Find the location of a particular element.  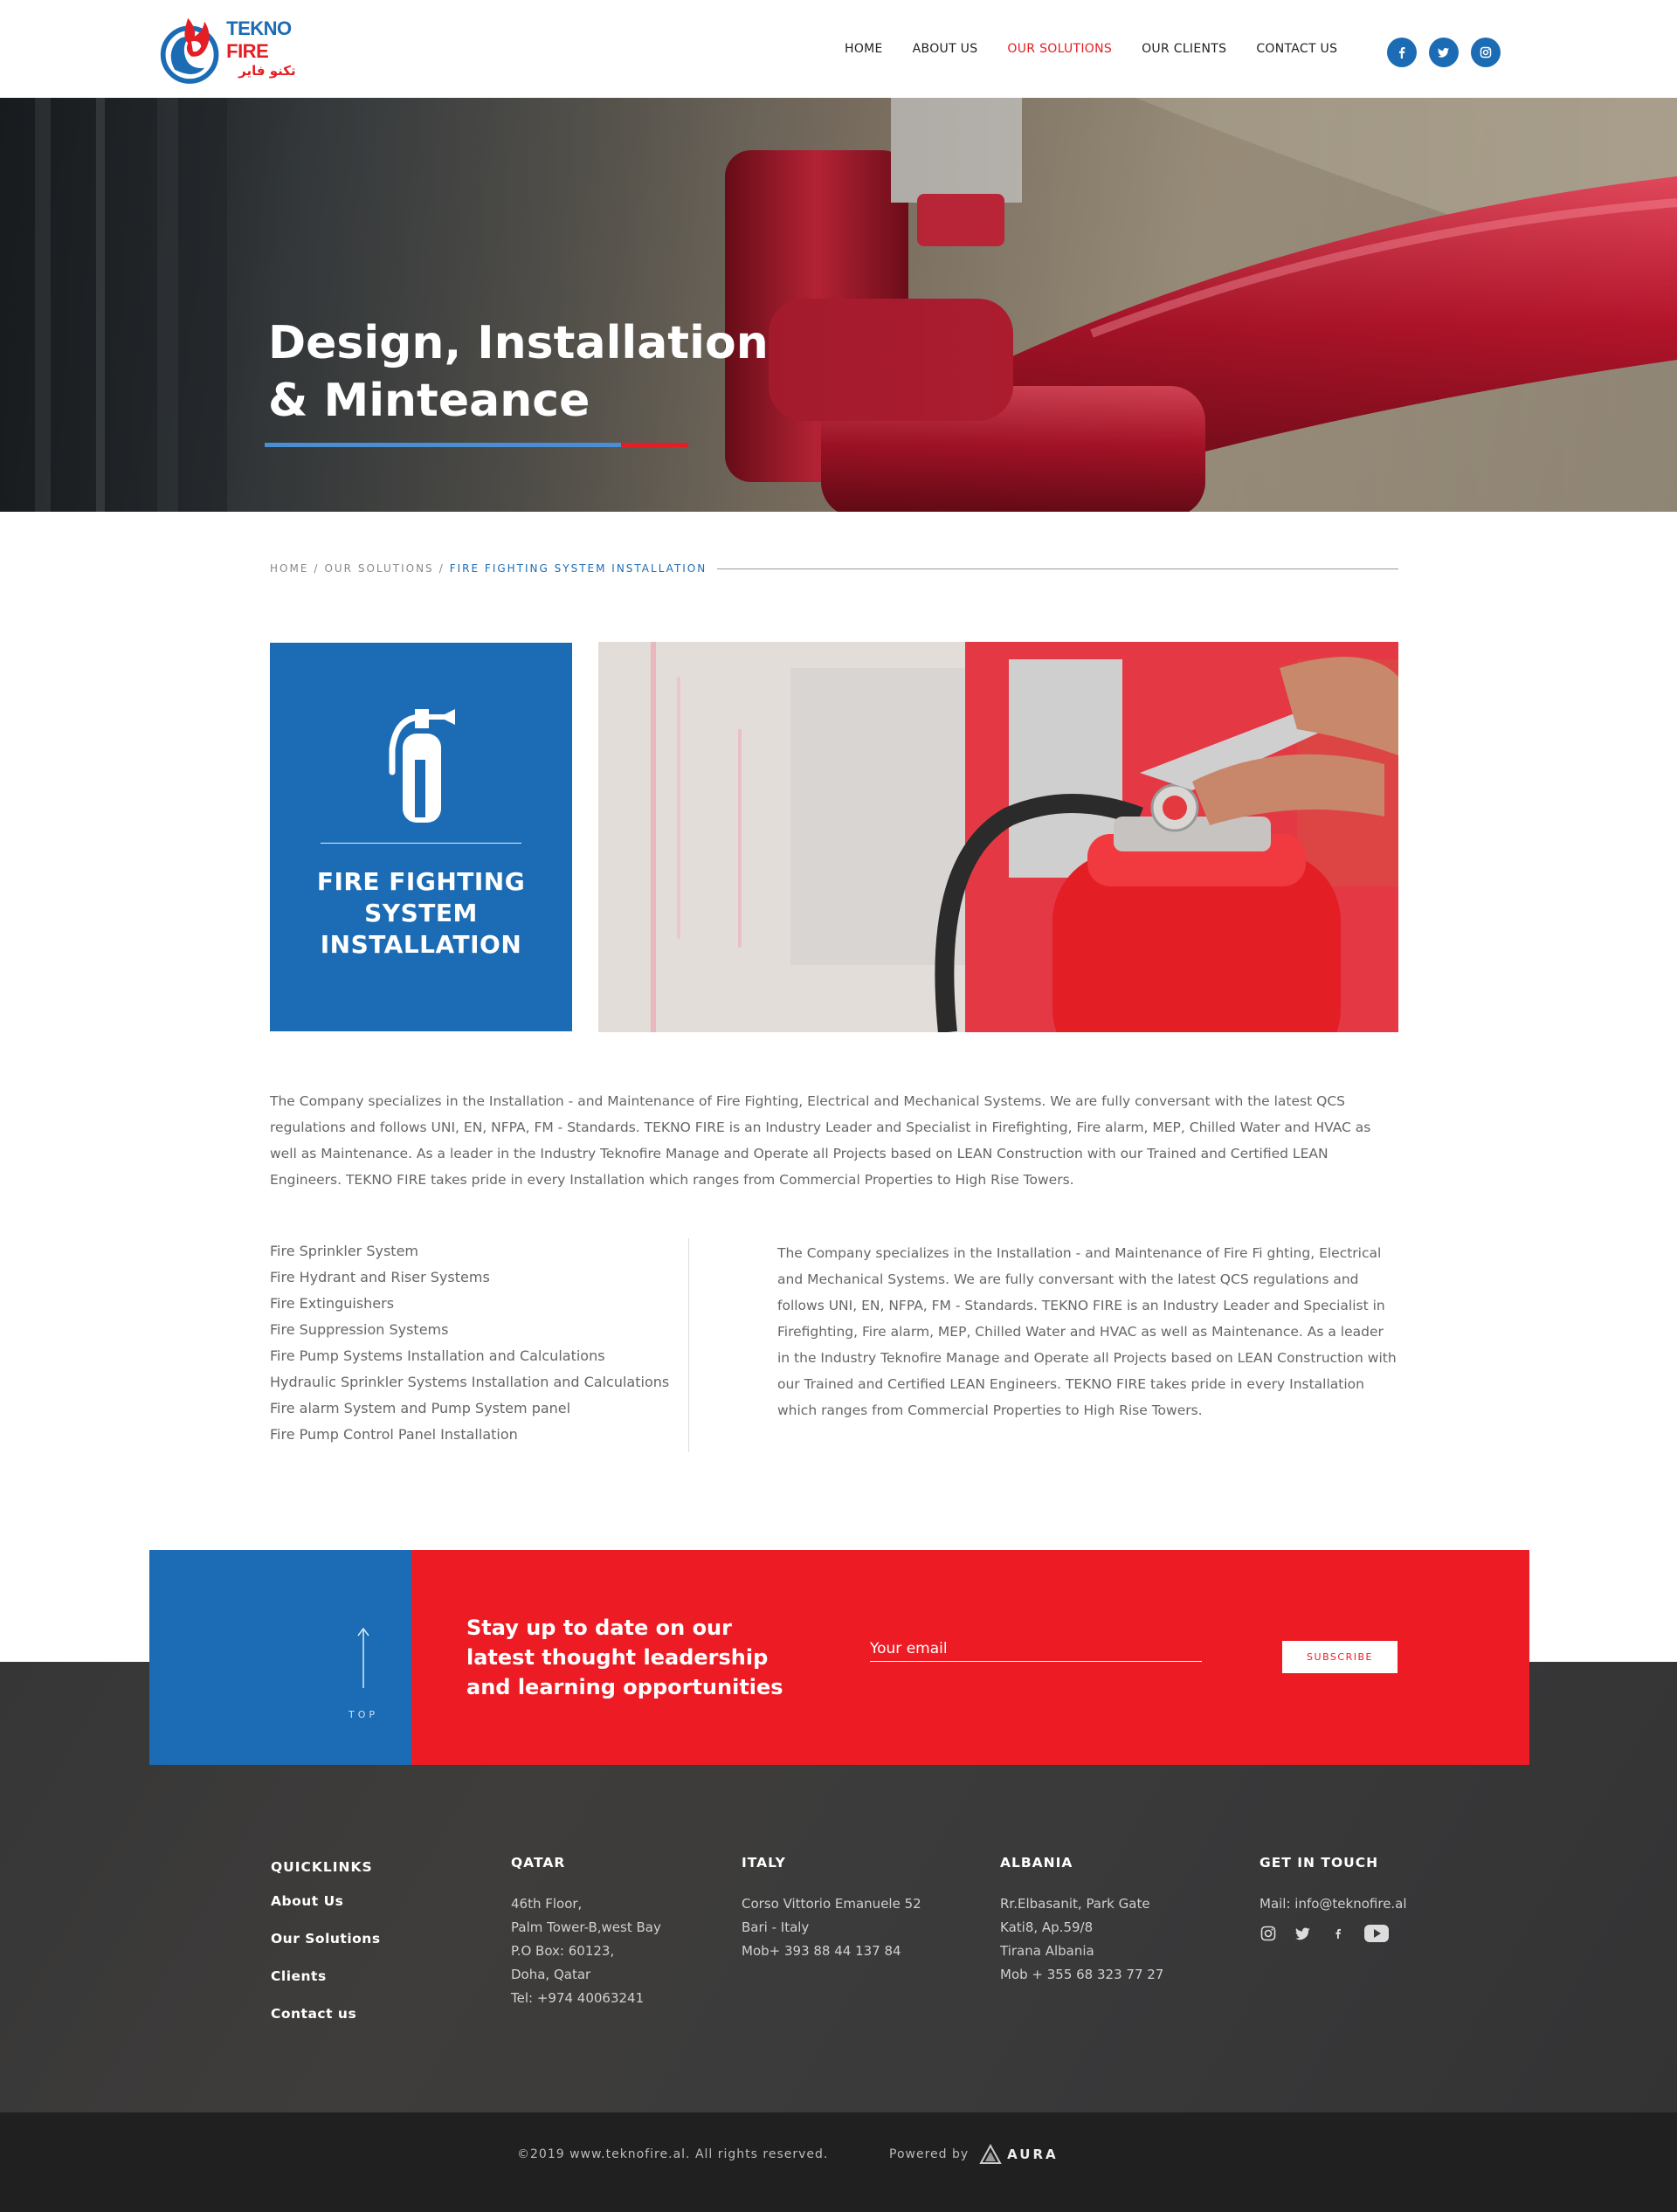

aura-logo: AURA is located at coordinates (1019, 2154).